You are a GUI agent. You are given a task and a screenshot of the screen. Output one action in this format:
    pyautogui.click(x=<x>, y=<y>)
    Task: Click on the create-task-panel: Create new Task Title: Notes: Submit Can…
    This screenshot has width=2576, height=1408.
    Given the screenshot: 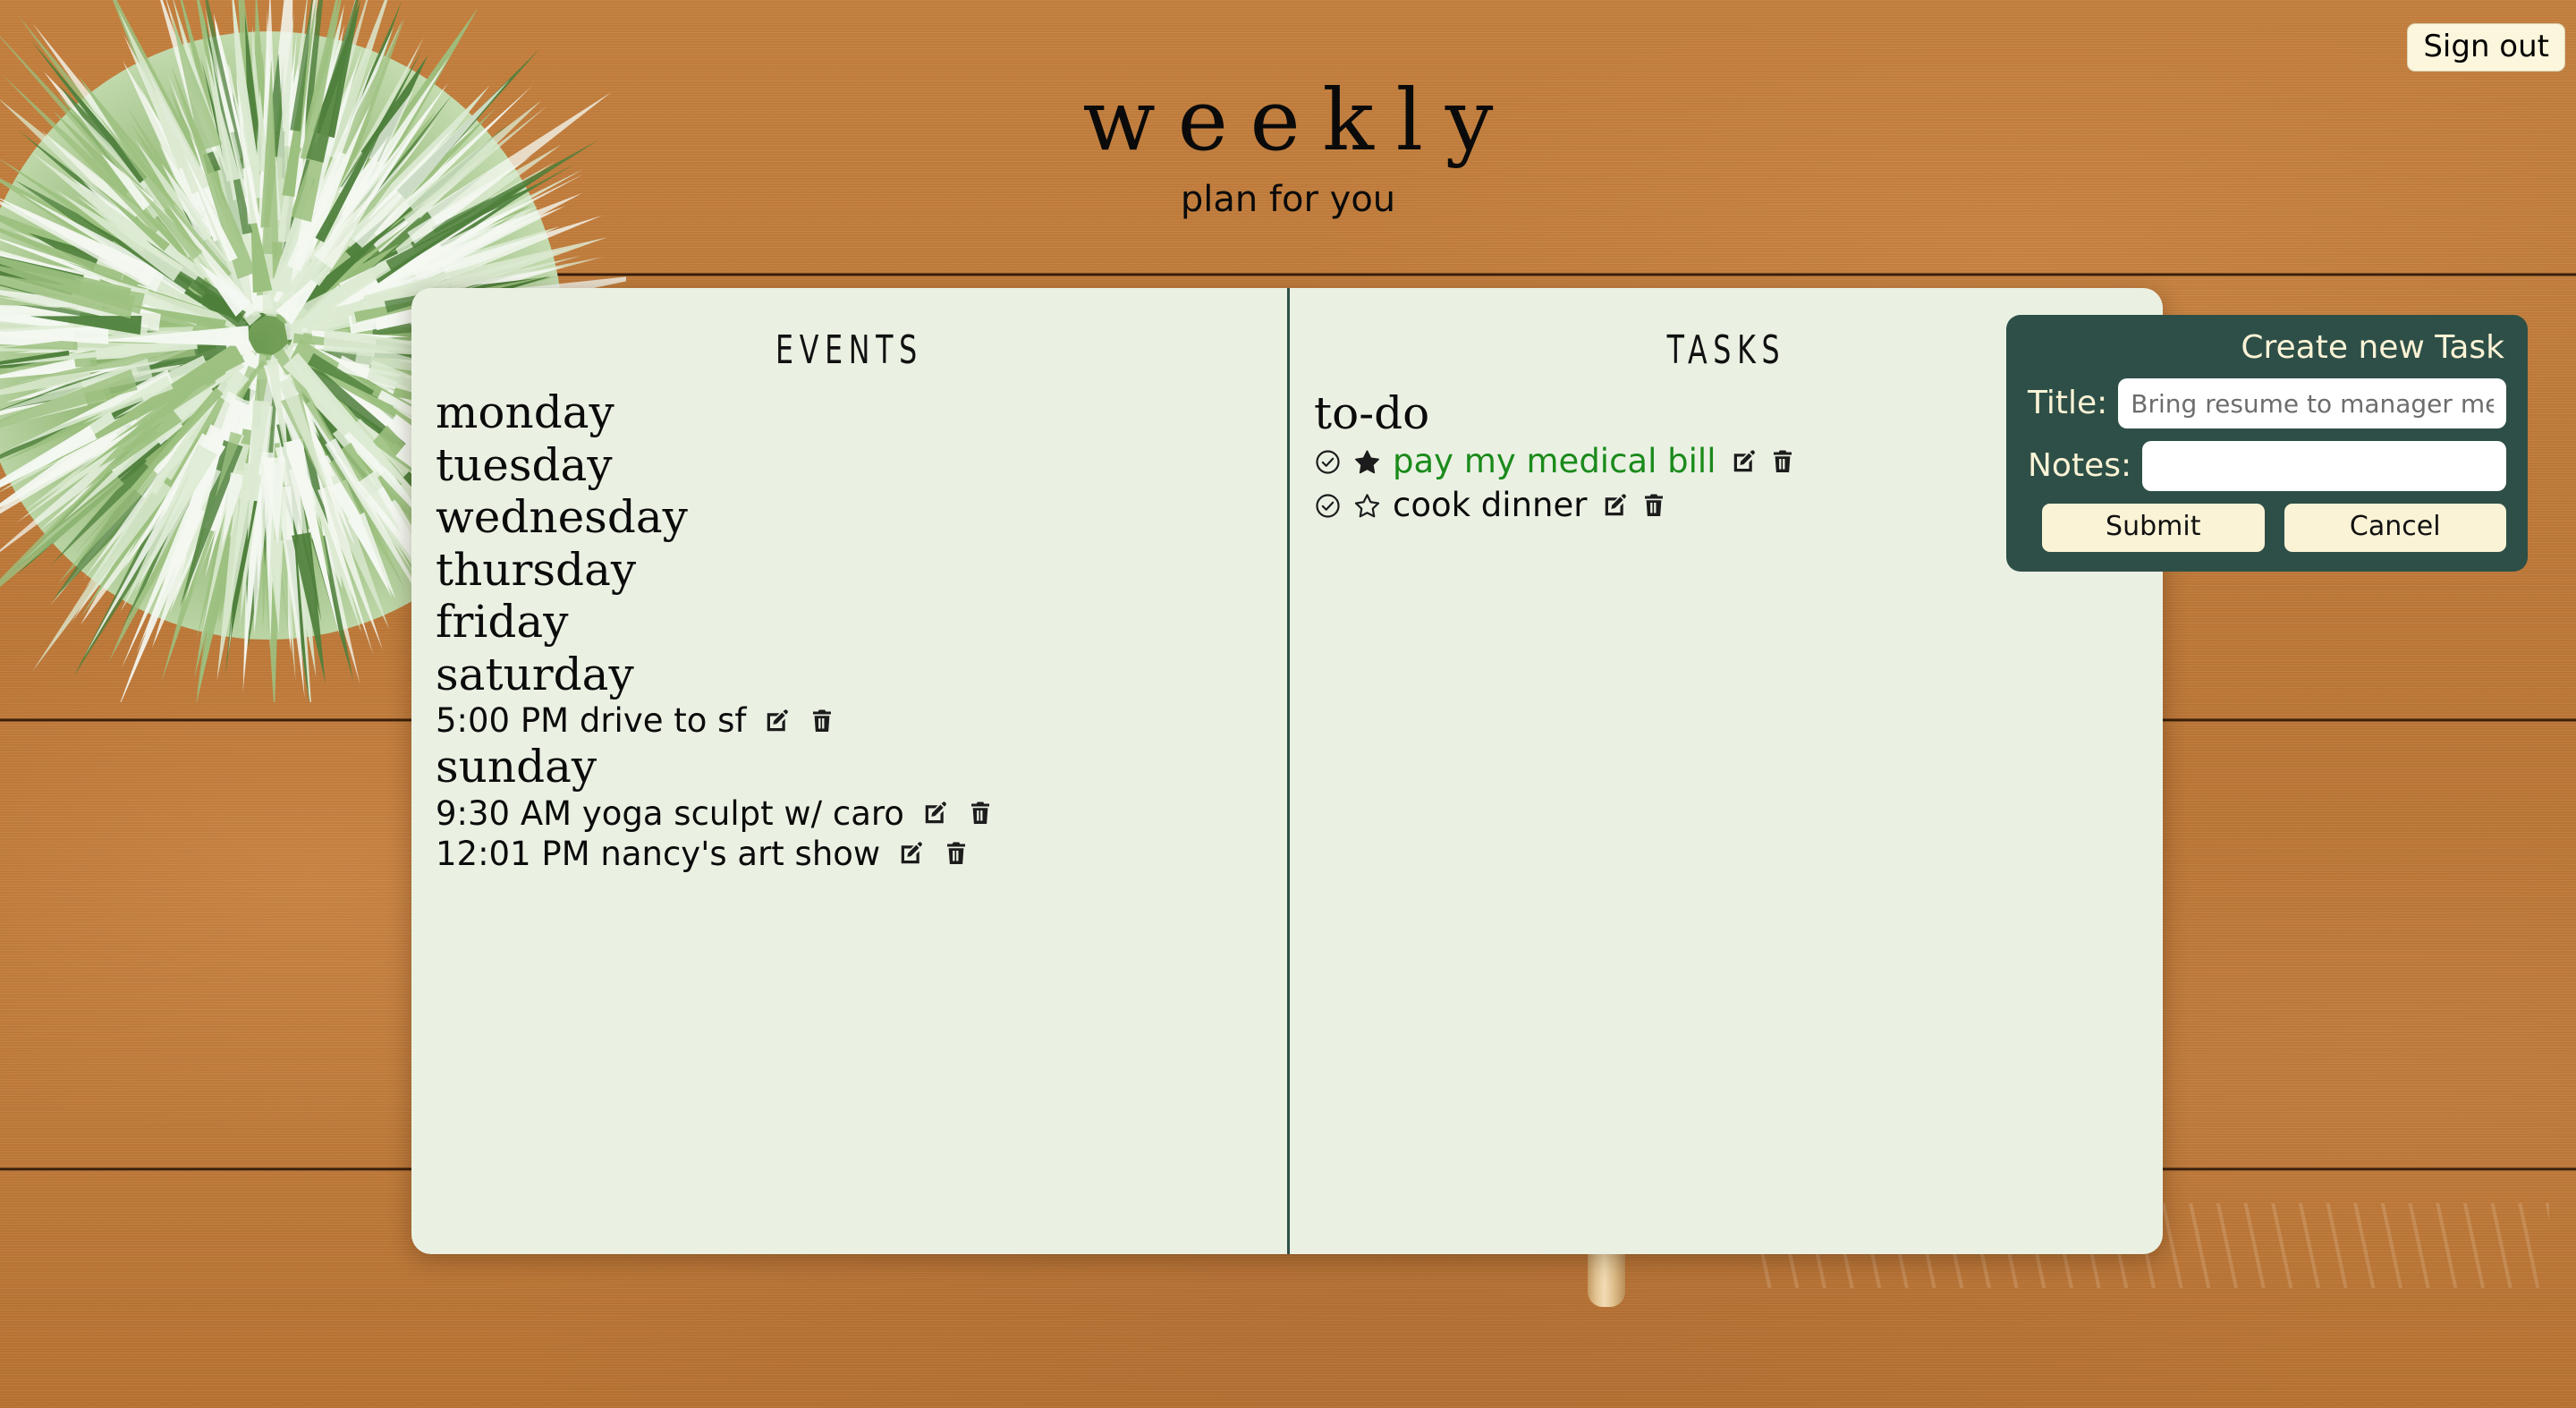 What is the action you would take?
    pyautogui.click(x=2267, y=443)
    